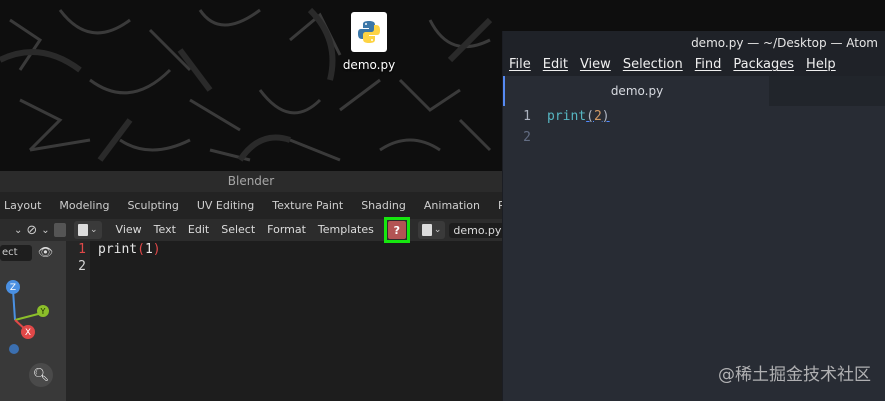 The image size is (885, 401). I want to click on 3d-viewport: ⌄ ⊘ ⌄ ect 👁 Z Y X 🔍︎, so click(33, 310).